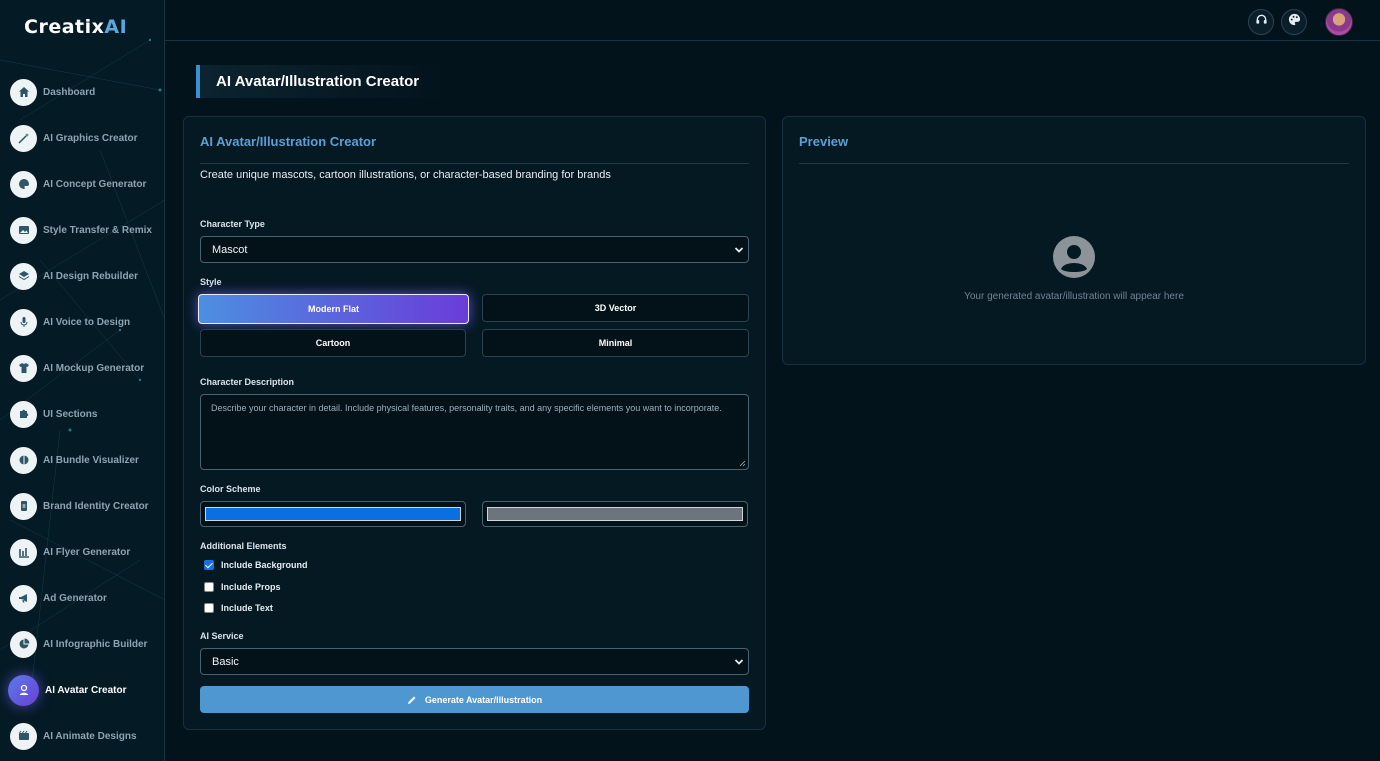 Image resolution: width=1380 pixels, height=761 pixels. I want to click on character-type-select: Mascot, so click(474, 249).